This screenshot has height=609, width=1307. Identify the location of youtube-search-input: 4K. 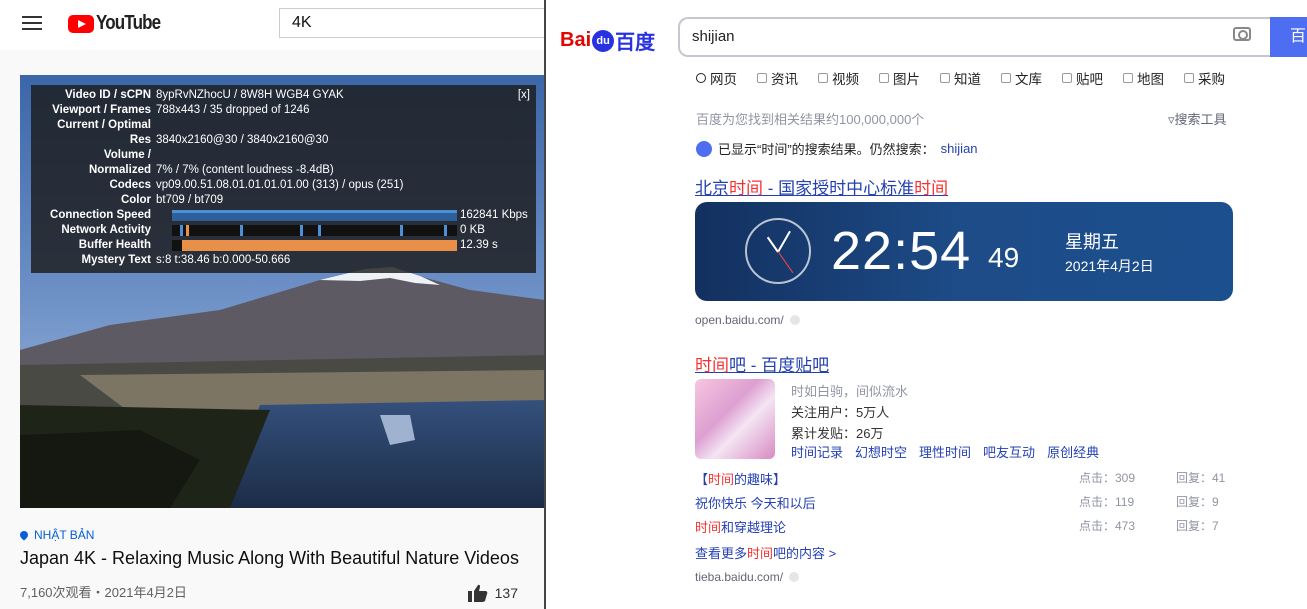
(412, 23).